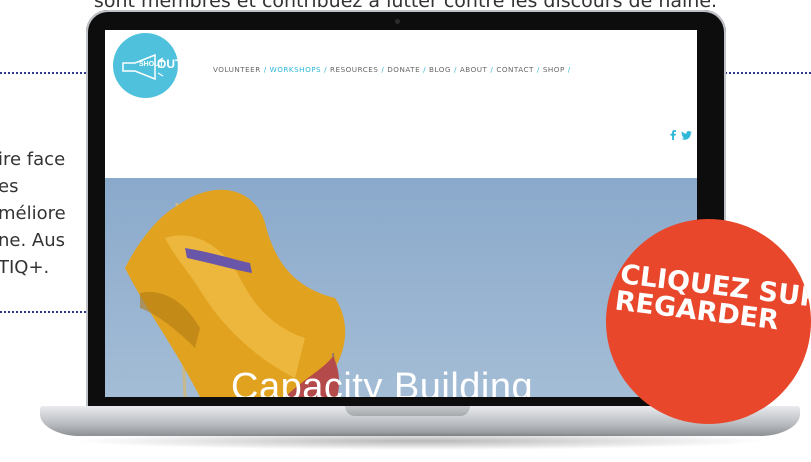  Describe the element at coordinates (403, 69) in the screenshot. I see `nav-item-donate: DONATE` at that location.